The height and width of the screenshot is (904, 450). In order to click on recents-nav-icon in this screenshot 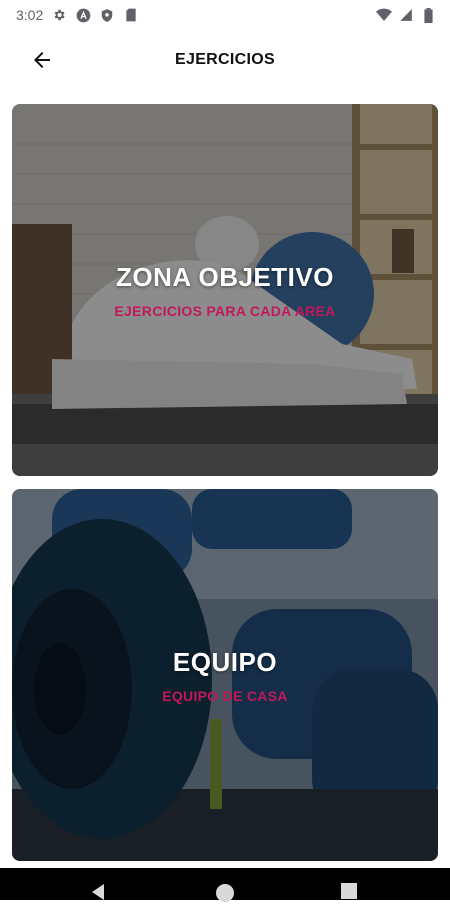, I will do `click(349, 891)`.